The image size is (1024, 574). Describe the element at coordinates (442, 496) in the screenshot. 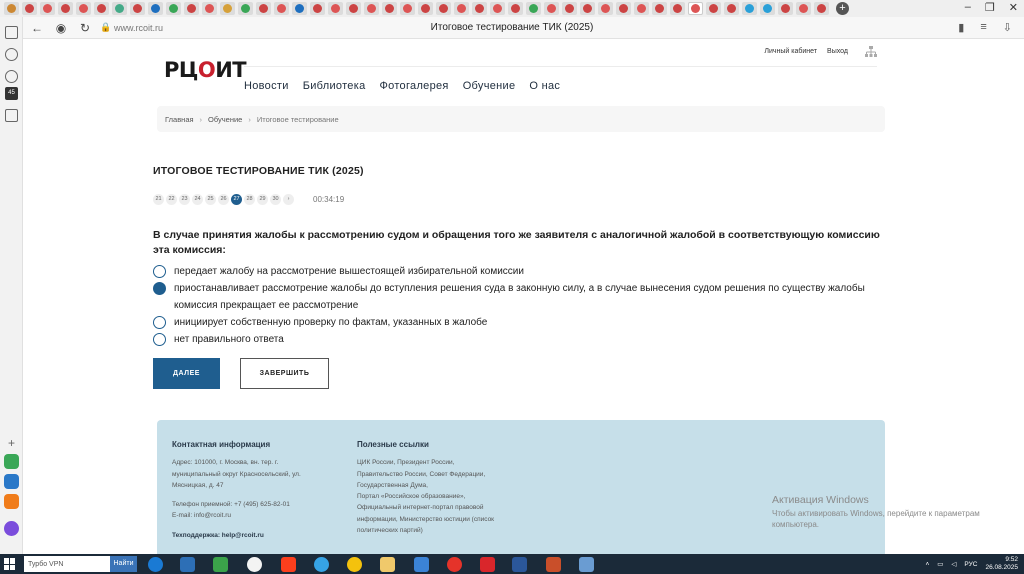

I see `footer-link-line: Портал «Российское образование»,` at that location.